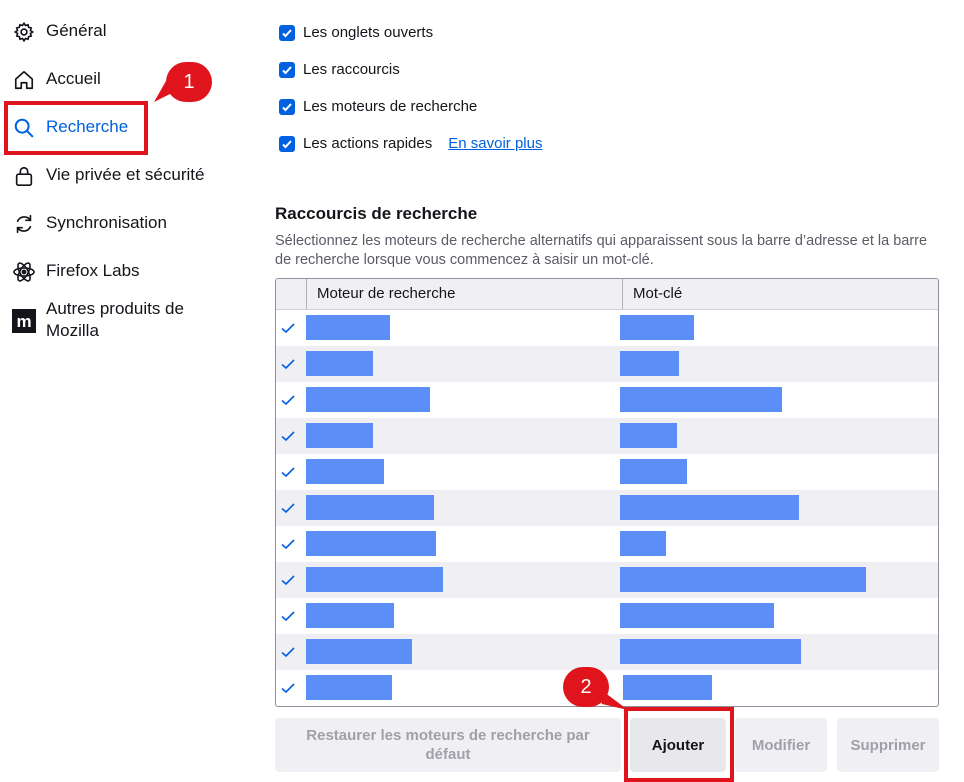 This screenshot has width=964, height=782. I want to click on sidebar-item-label: Firefox Labs, so click(93, 270).